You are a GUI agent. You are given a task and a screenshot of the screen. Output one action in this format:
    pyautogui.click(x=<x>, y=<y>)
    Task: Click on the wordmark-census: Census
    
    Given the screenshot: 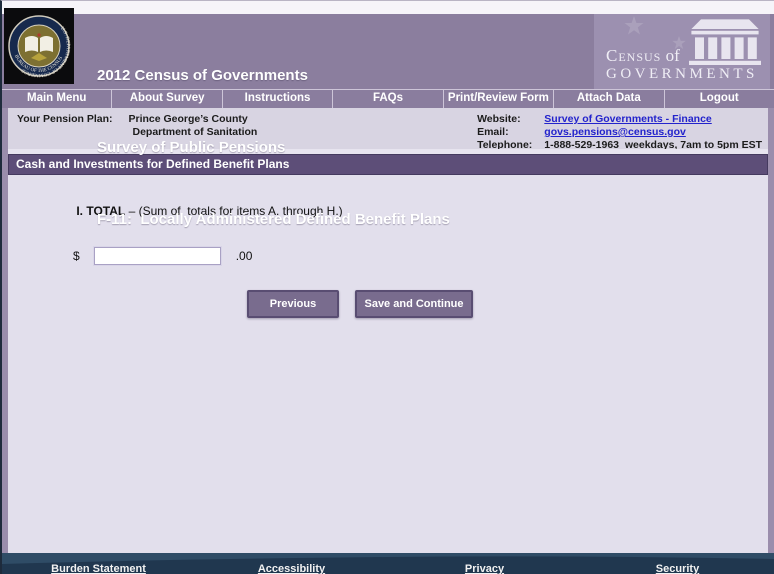 What is the action you would take?
    pyautogui.click(x=634, y=55)
    